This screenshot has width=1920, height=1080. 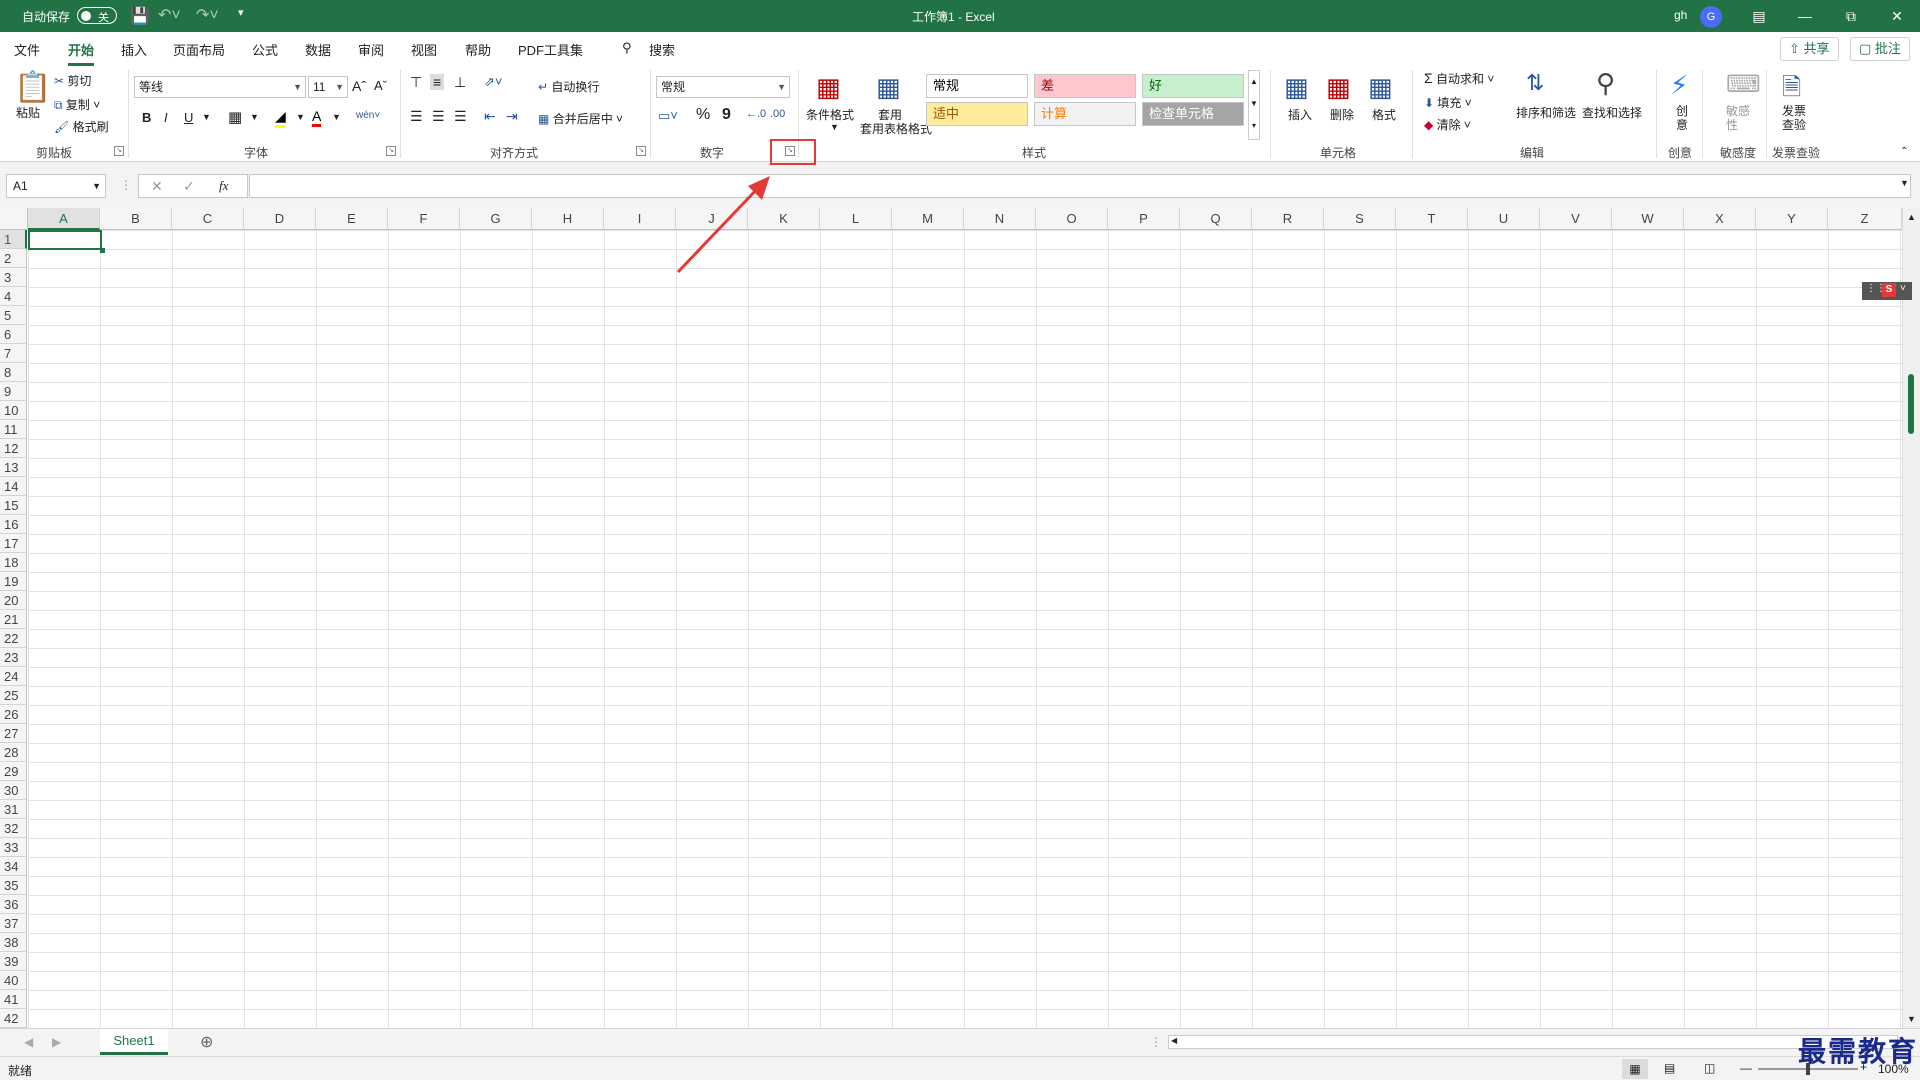 What do you see at coordinates (460, 116) in the screenshot?
I see `align-right-icon: ☰` at bounding box center [460, 116].